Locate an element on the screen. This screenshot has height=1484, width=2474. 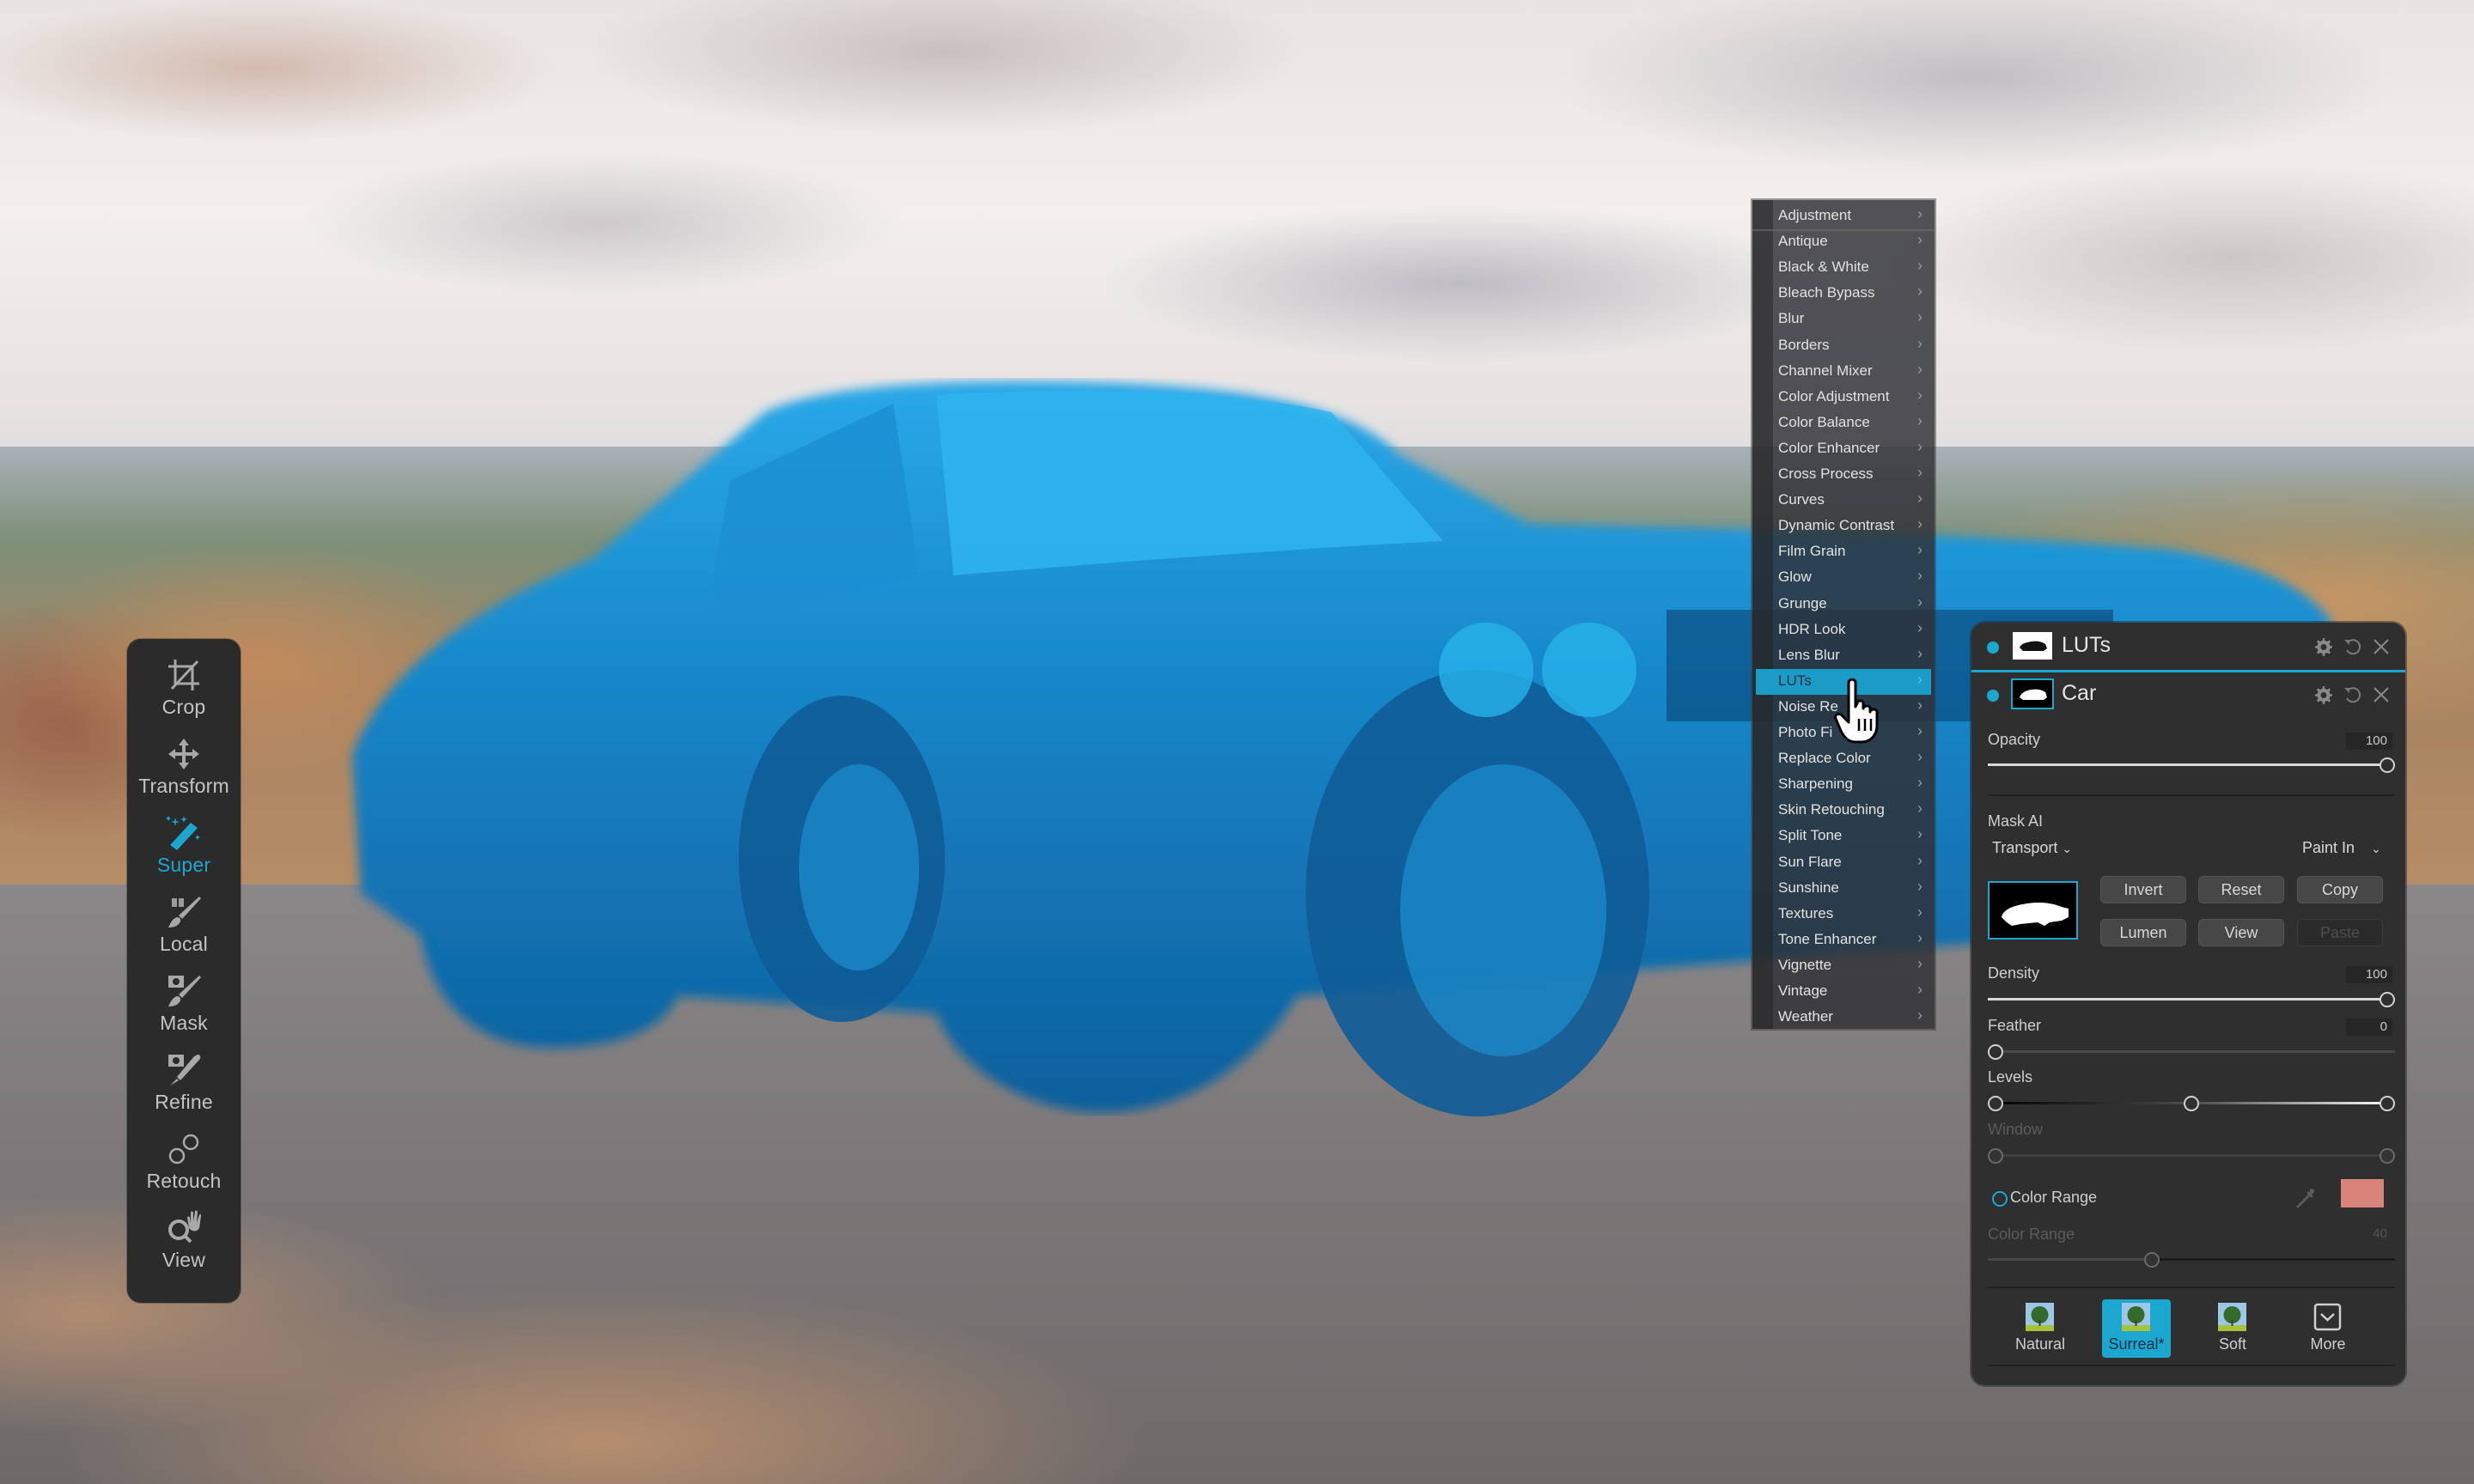
filter-menu-item: Tone Enhancer › is located at coordinates (1843, 940).